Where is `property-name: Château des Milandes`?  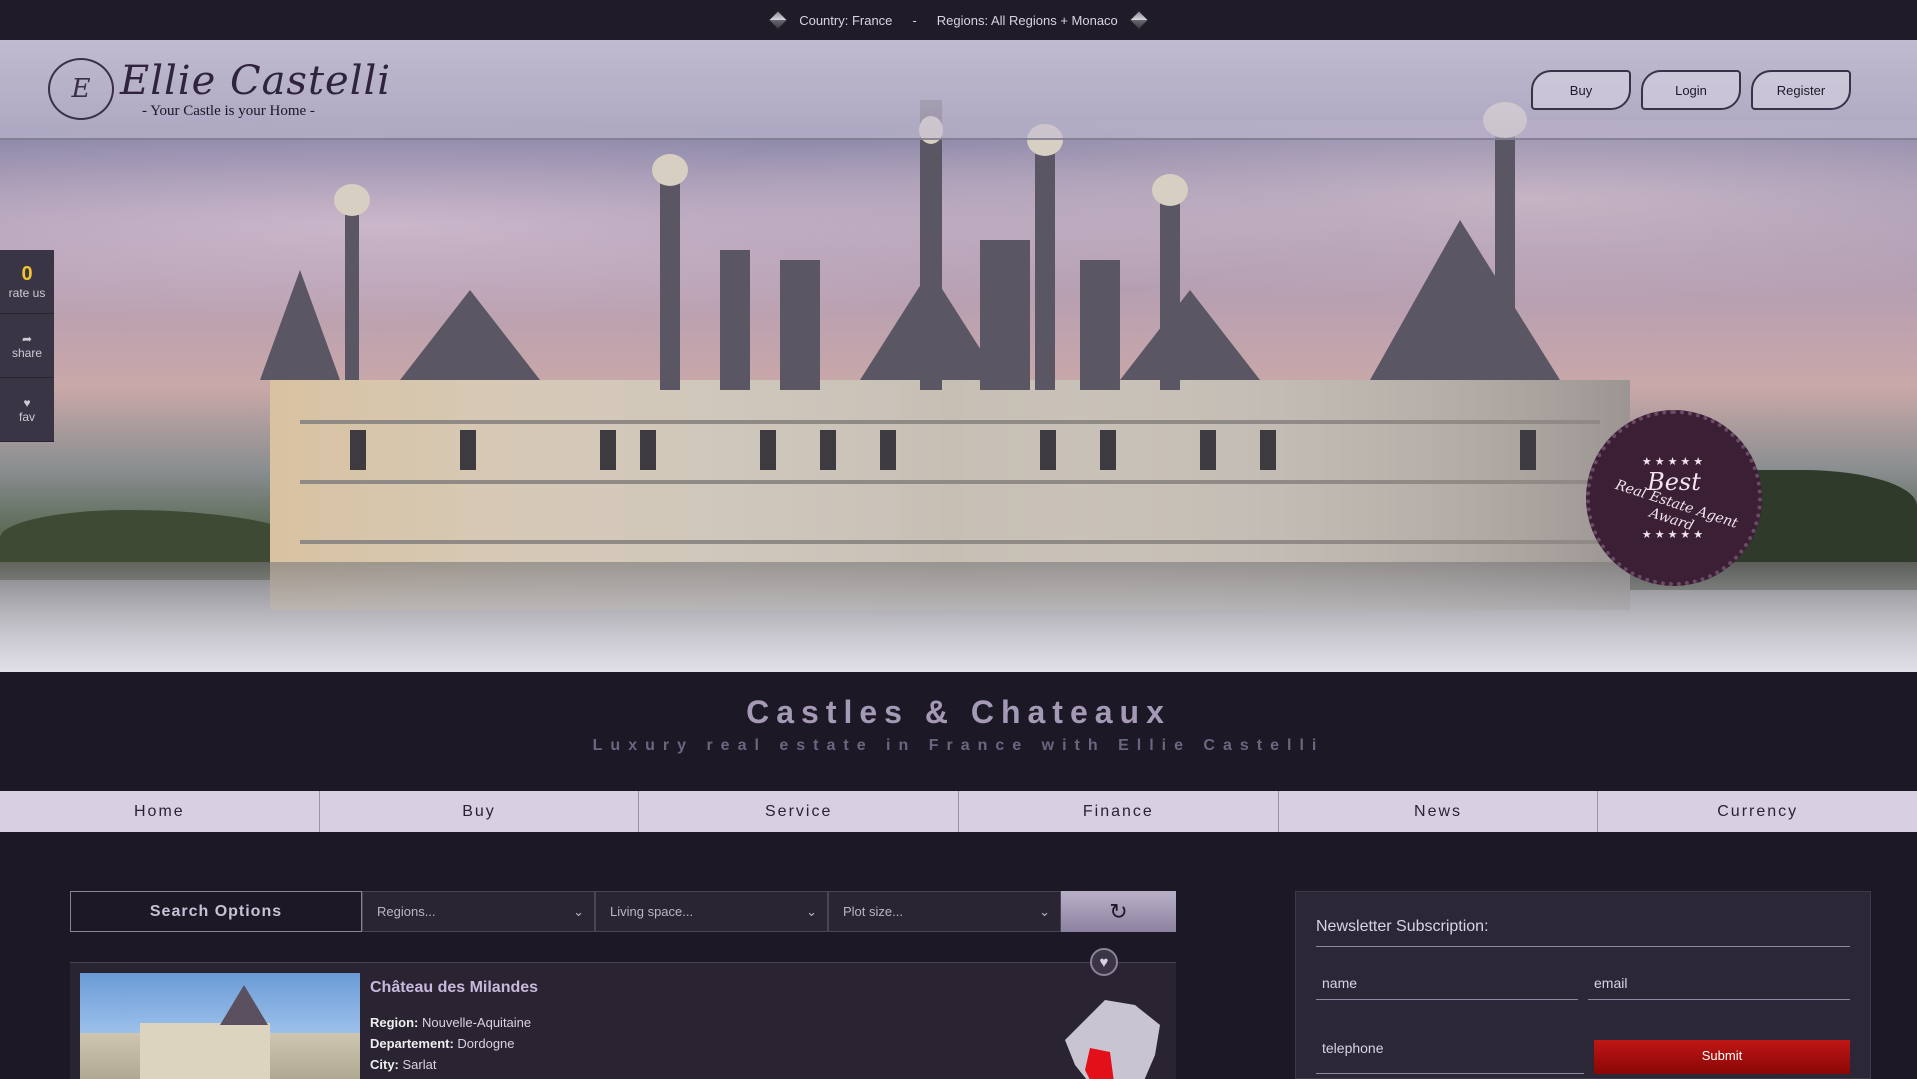 property-name: Château des Milandes is located at coordinates (454, 987).